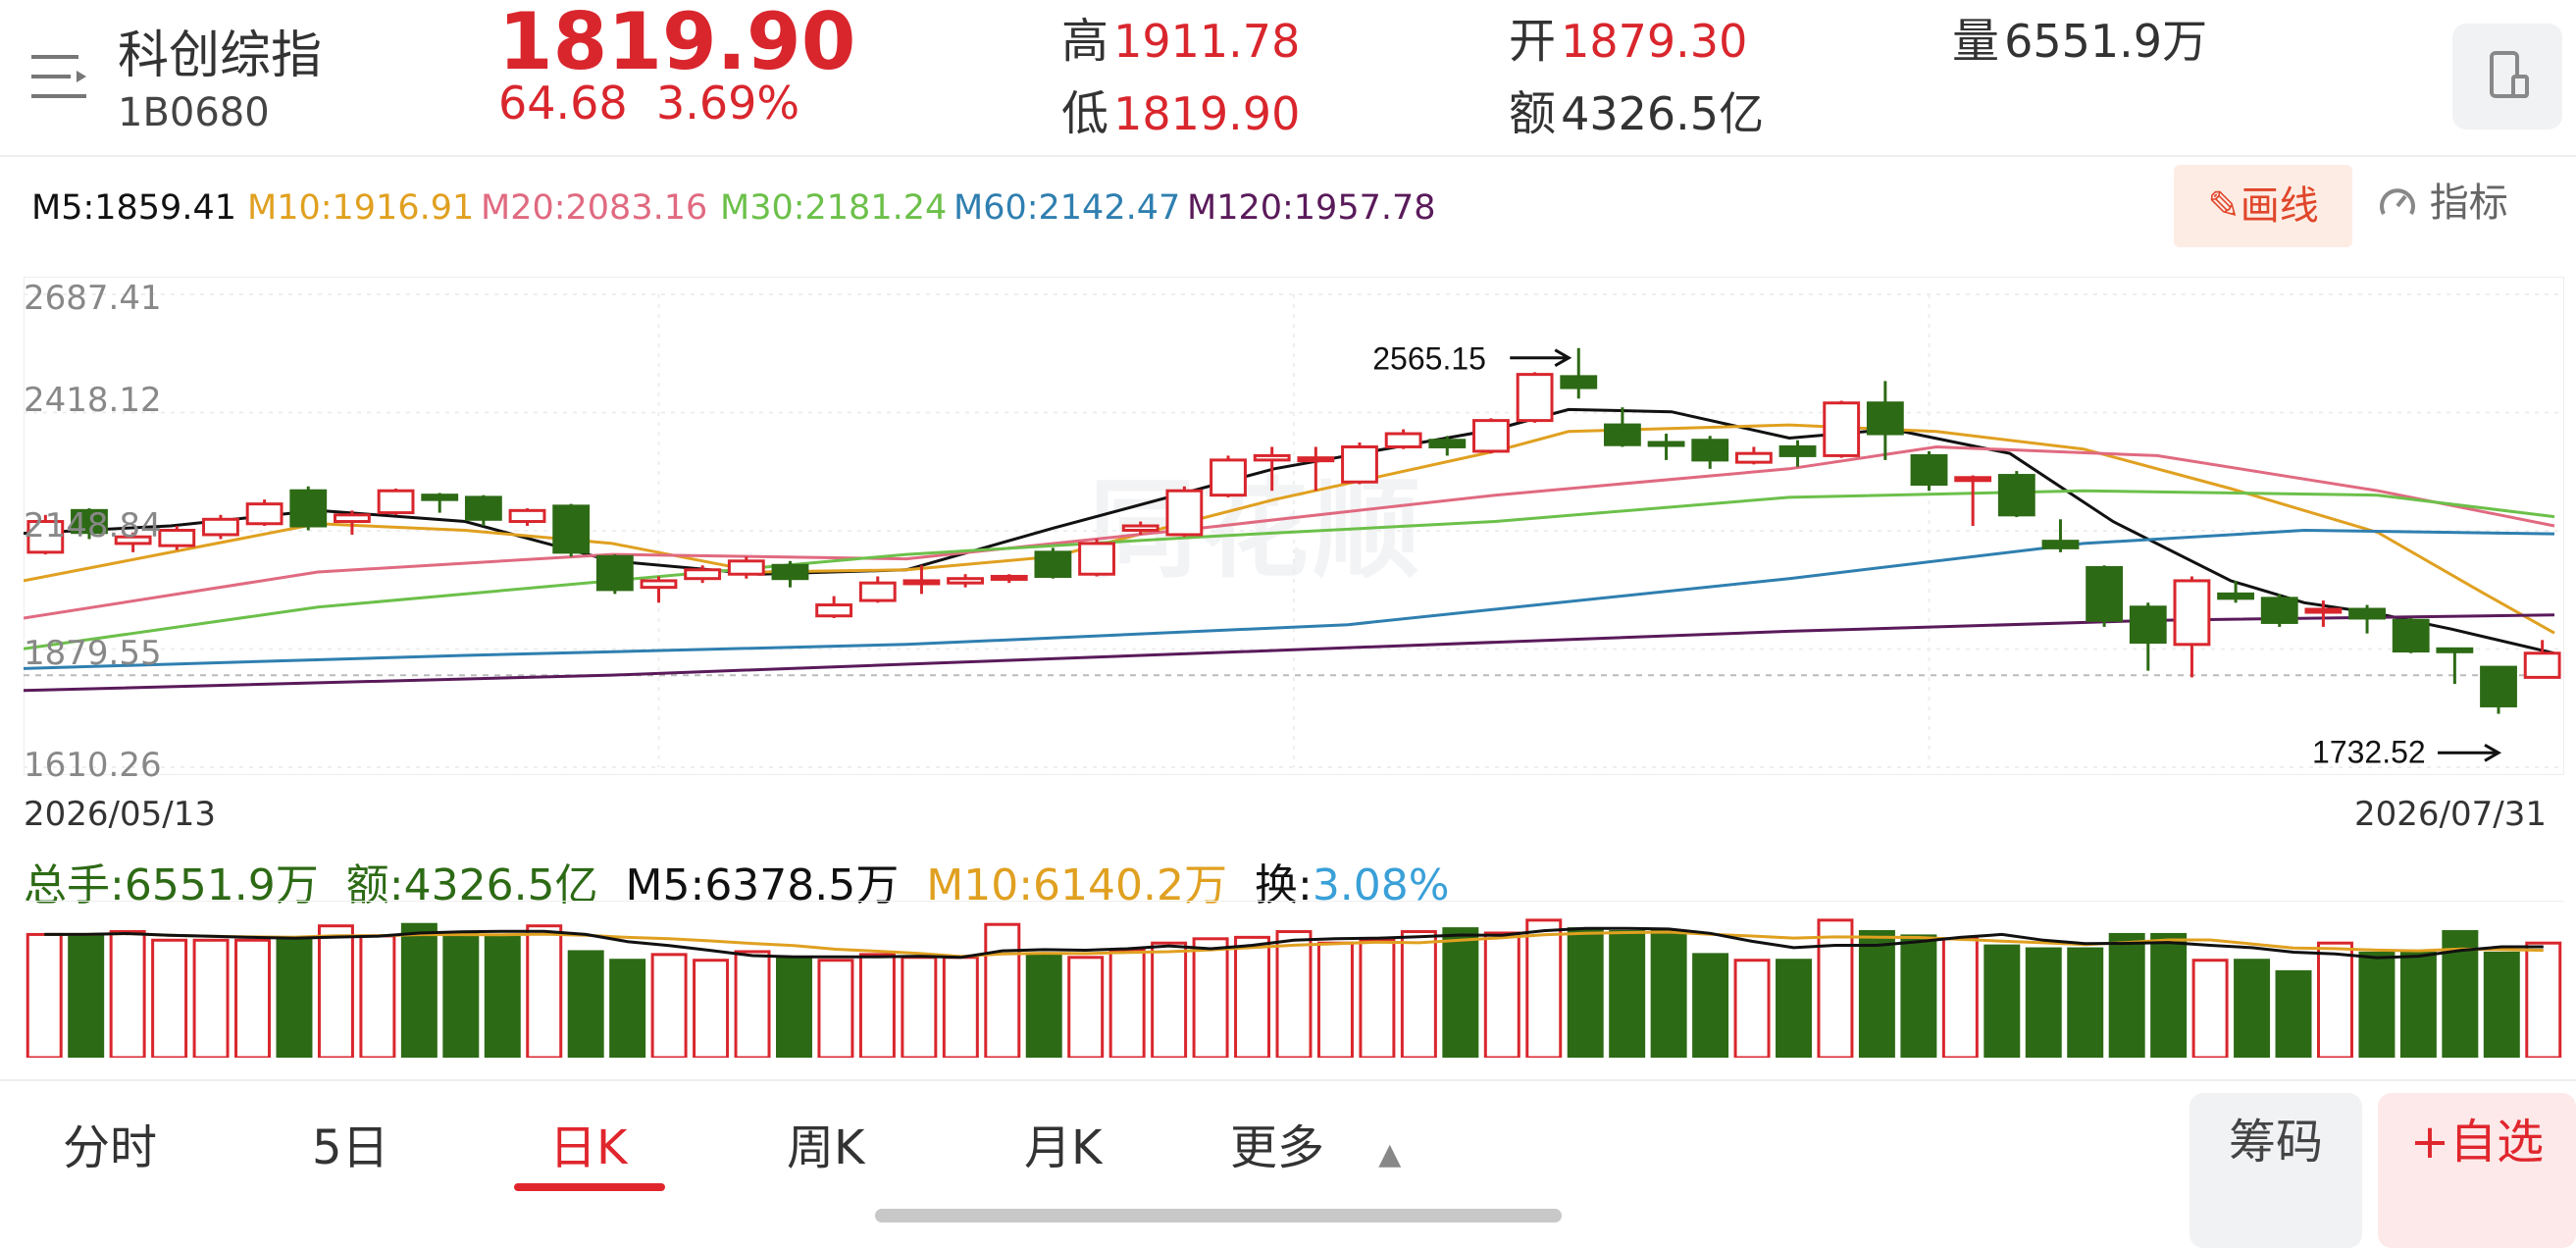 The width and height of the screenshot is (2576, 1248). What do you see at coordinates (1085, 113) in the screenshot?
I see `low-label: 低` at bounding box center [1085, 113].